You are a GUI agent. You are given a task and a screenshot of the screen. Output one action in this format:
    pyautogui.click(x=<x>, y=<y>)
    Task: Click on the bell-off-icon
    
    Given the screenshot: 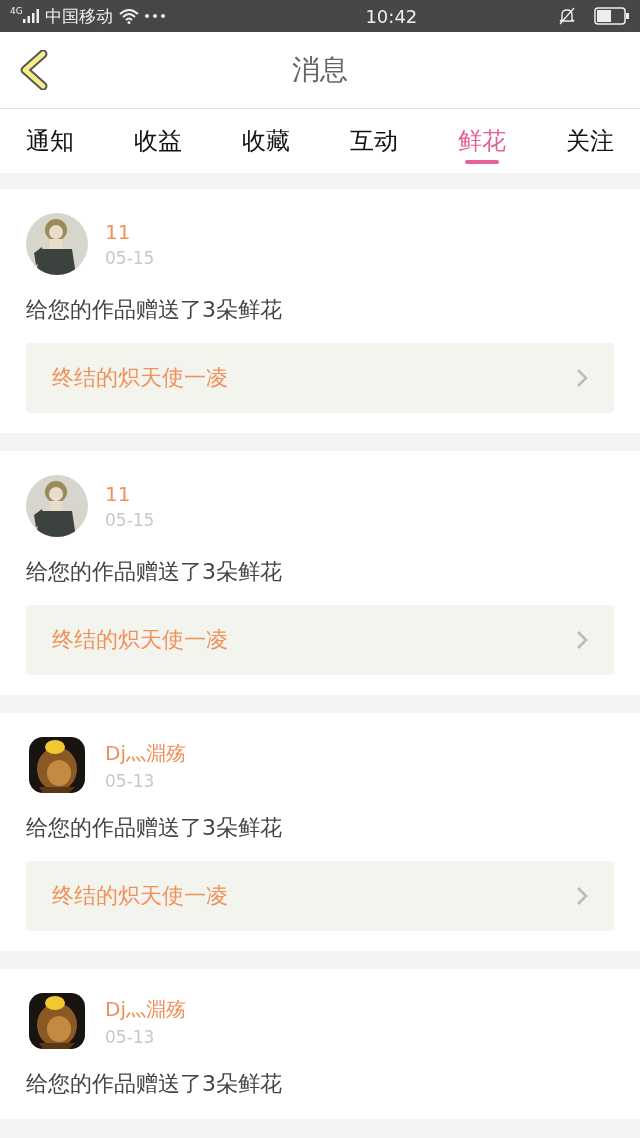 What is the action you would take?
    pyautogui.click(x=567, y=16)
    